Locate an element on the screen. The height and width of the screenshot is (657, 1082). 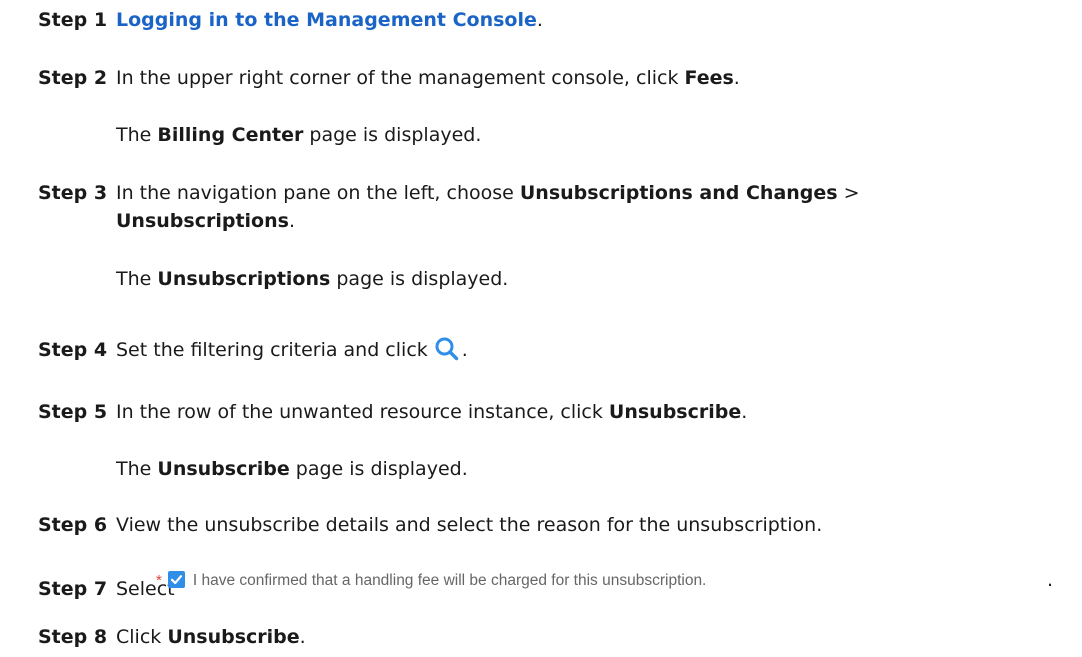
step-label: Step 5 is located at coordinates (73, 412).